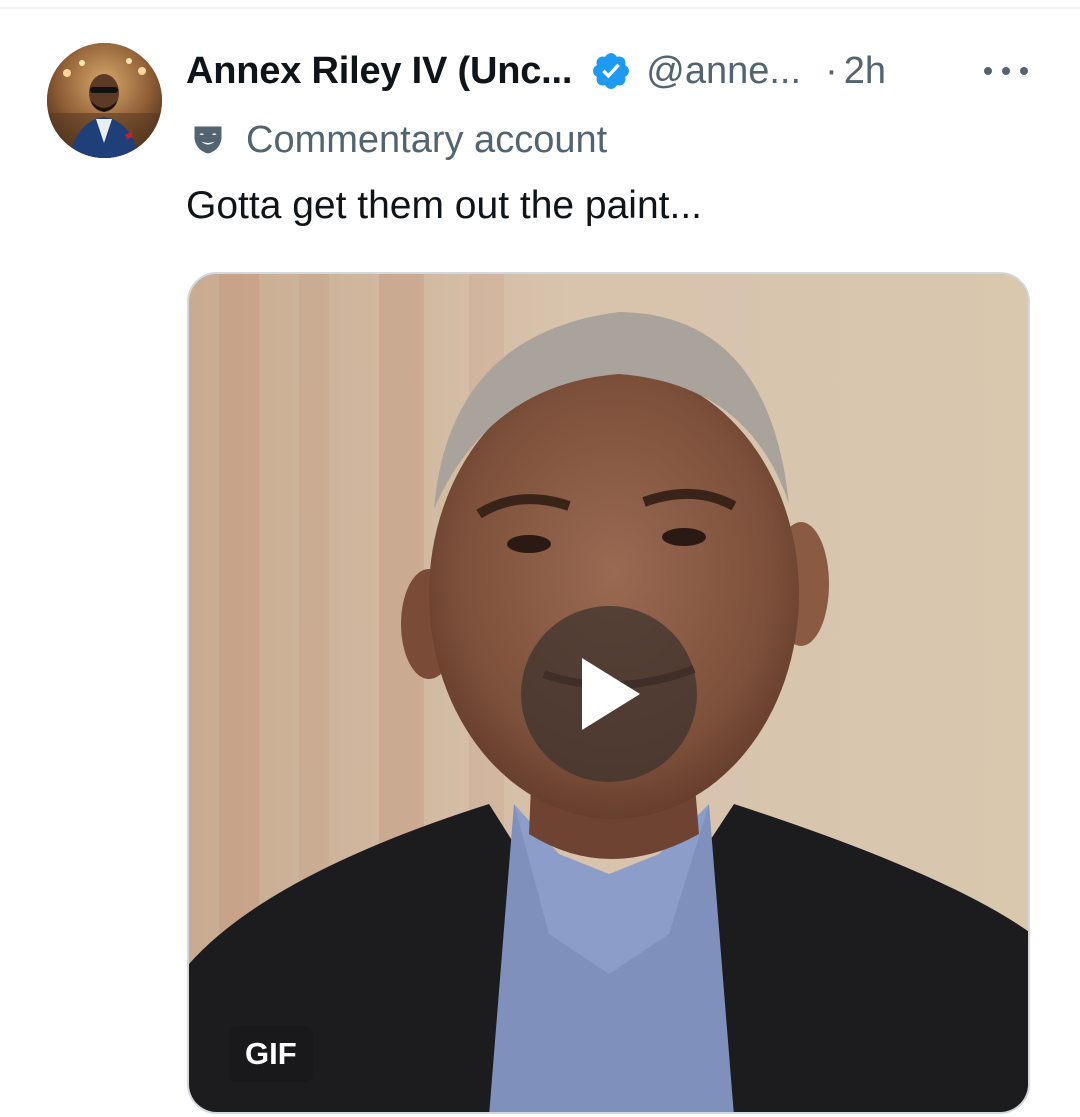  I want to click on avatar-image, so click(104, 100).